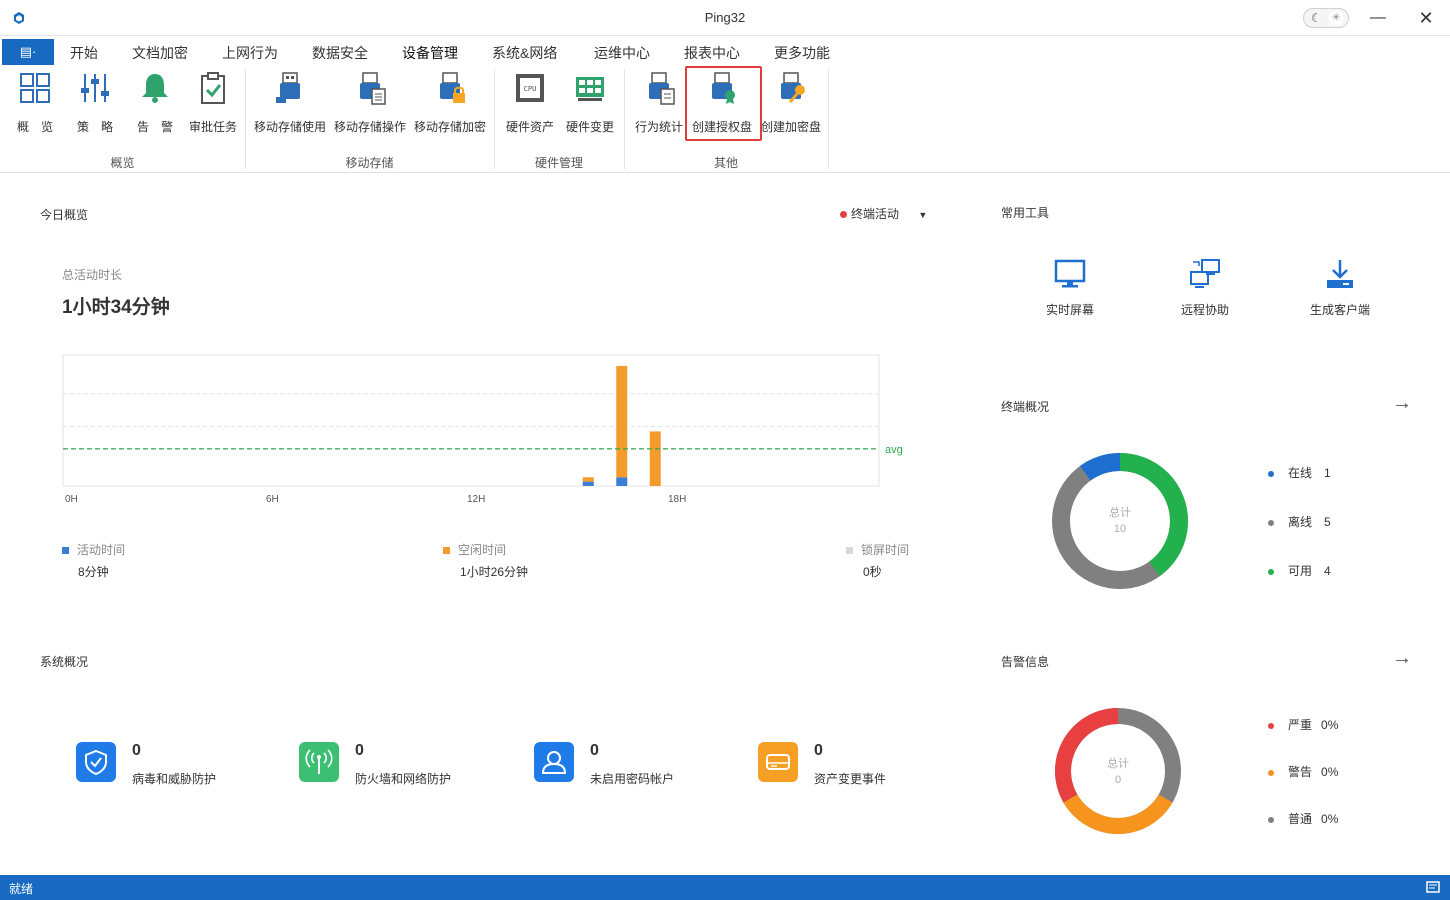  I want to click on password-count: 0, so click(594, 750).